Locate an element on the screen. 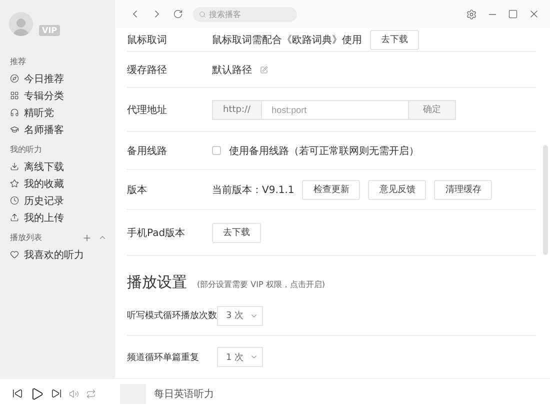 The height and width of the screenshot is (408, 550). close-icon is located at coordinates (534, 14).